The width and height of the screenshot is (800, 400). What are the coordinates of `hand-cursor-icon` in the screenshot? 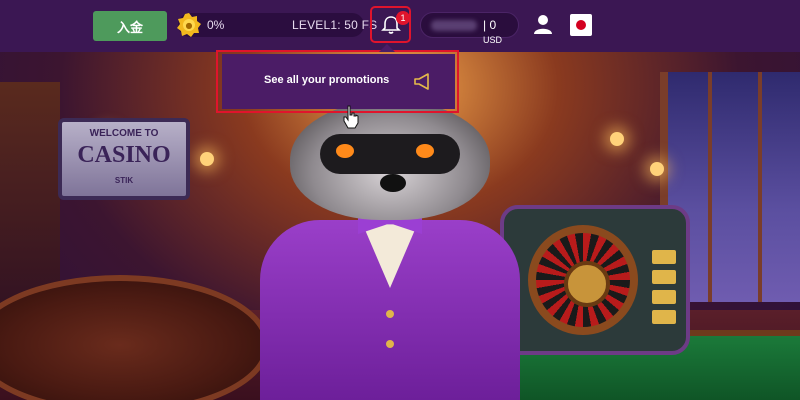 It's located at (351, 117).